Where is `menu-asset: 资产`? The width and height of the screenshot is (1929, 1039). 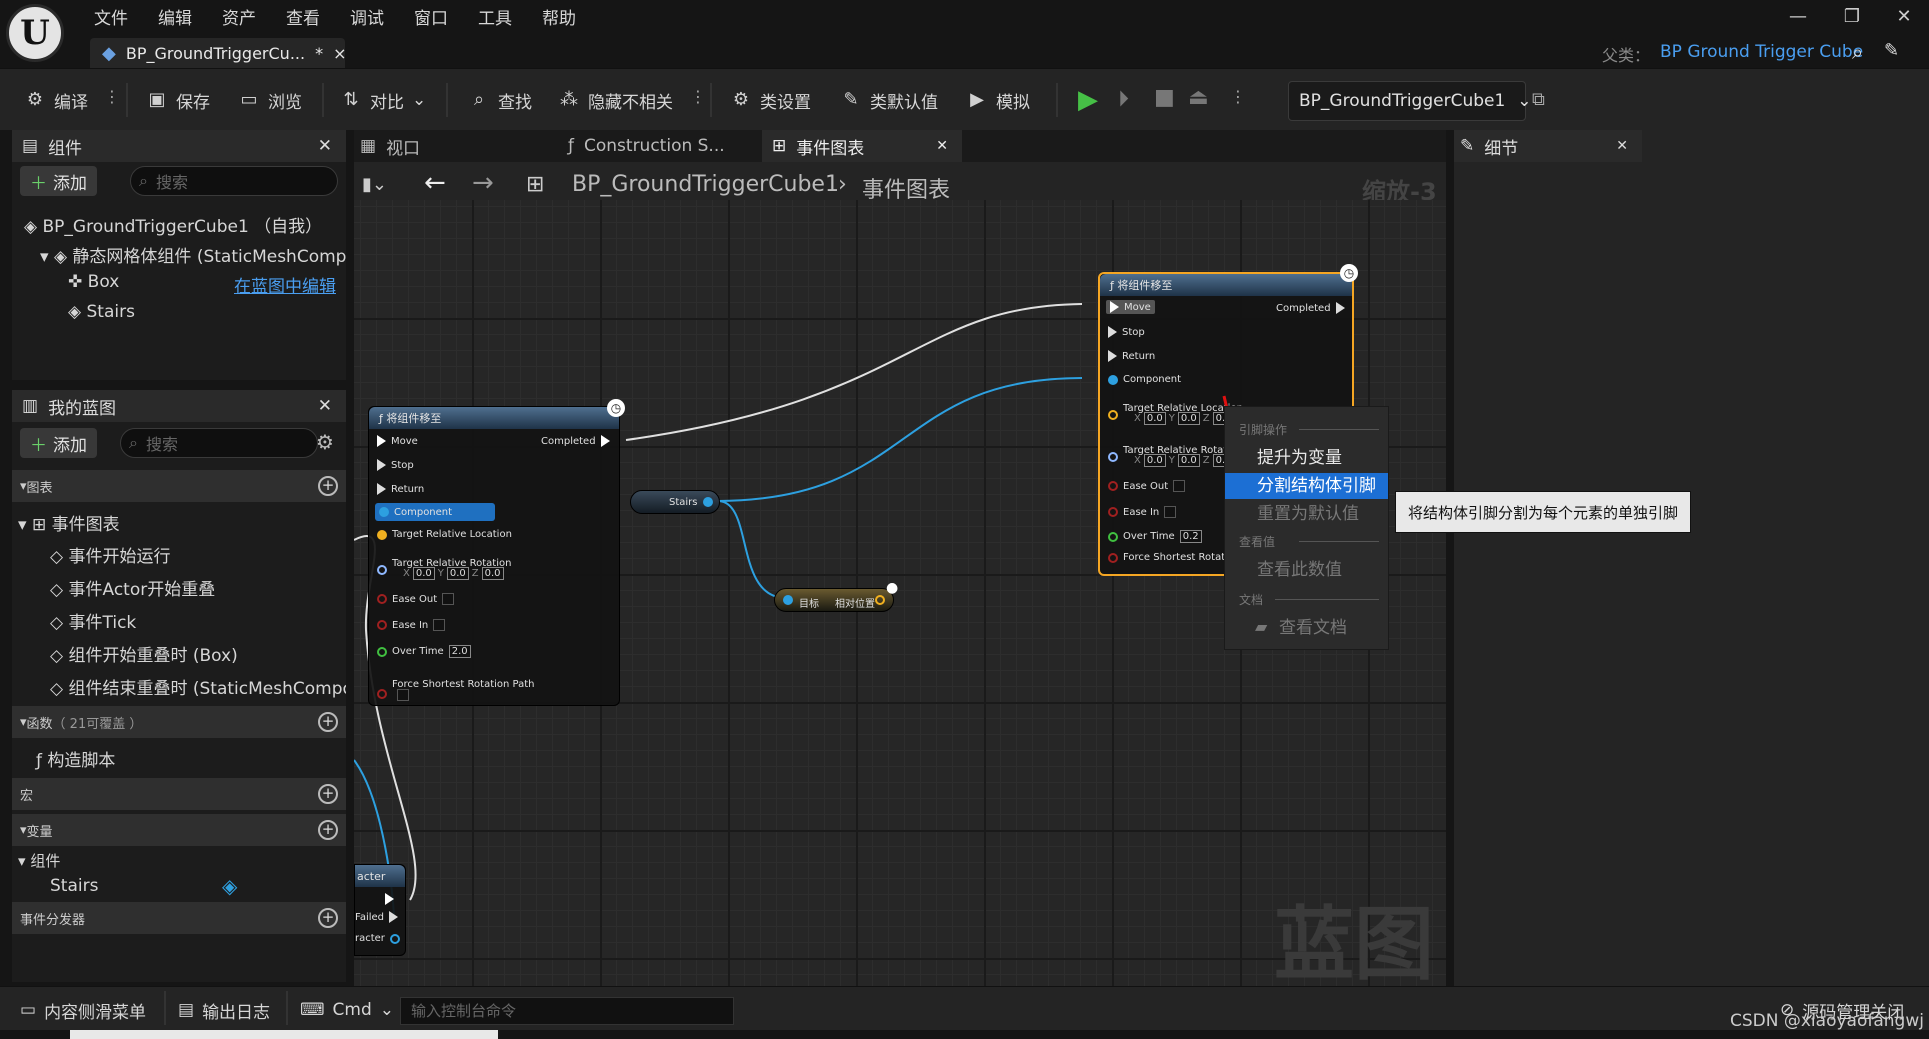
menu-asset: 资产 is located at coordinates (239, 16).